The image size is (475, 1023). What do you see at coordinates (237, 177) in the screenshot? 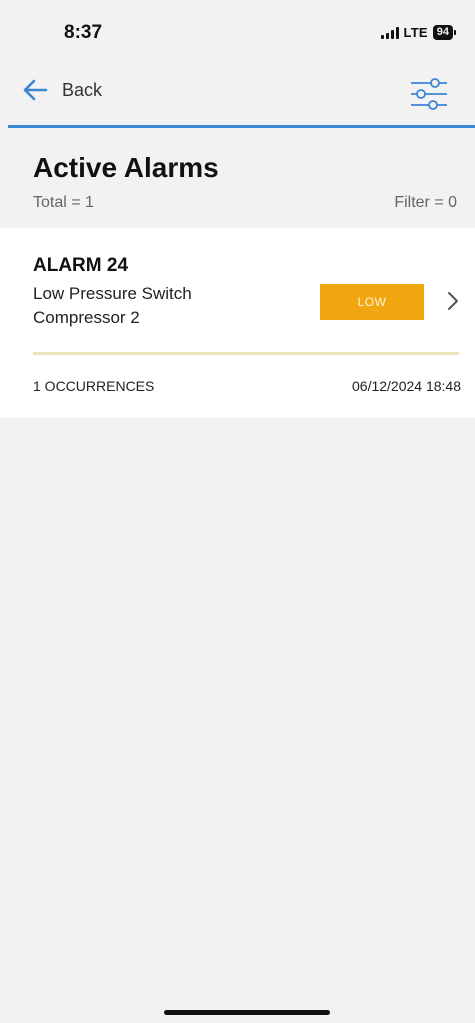
I see `alarms-header: Active Alarms Total = 1 Filter = 0` at bounding box center [237, 177].